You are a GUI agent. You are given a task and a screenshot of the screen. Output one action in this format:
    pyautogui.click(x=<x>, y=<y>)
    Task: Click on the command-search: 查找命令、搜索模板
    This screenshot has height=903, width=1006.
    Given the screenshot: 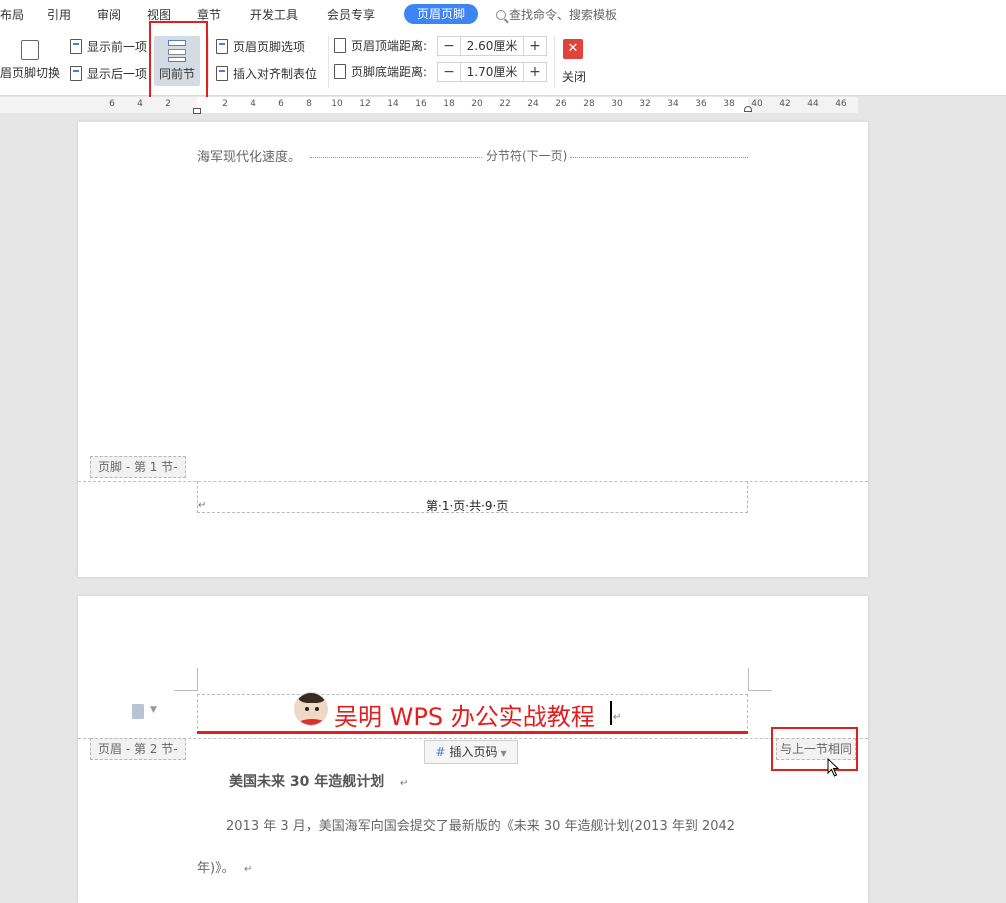 What is the action you would take?
    pyautogui.click(x=556, y=14)
    